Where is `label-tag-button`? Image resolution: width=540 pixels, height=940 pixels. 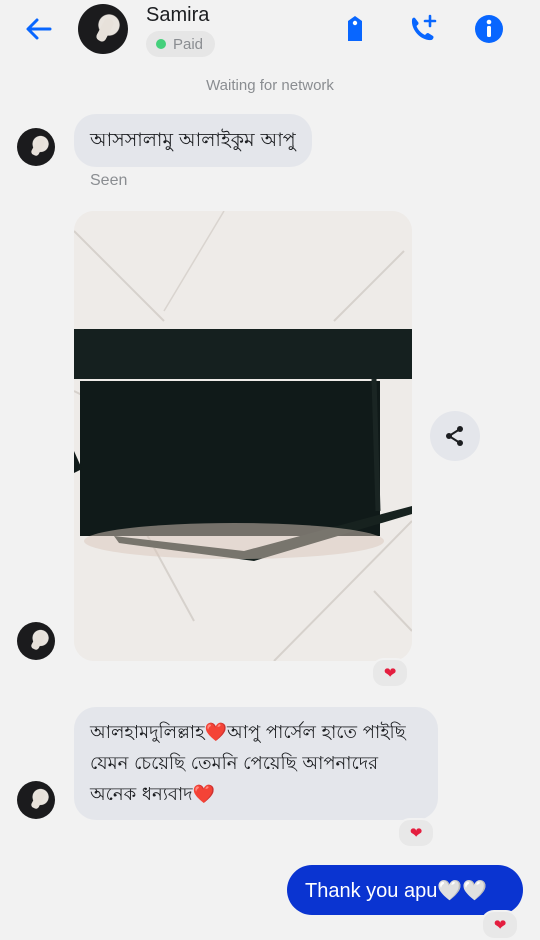 label-tag-button is located at coordinates (355, 29).